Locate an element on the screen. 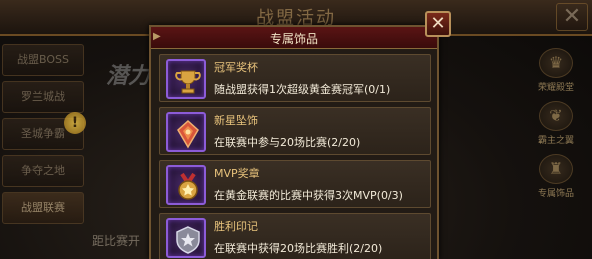 The width and height of the screenshot is (592, 259). list-item: 胜利印记 在联赛中获得20场比赛胜利(2/20) is located at coordinates (295, 236).